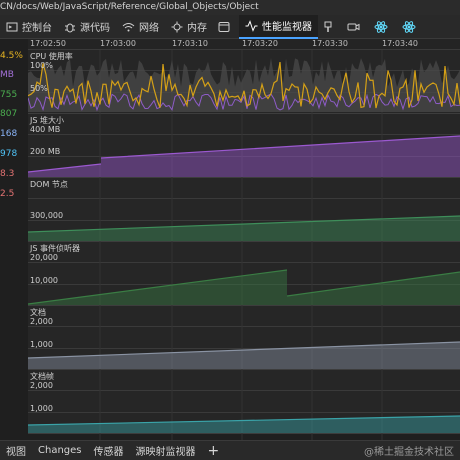 Image resolution: width=460 pixels, height=460 pixels. What do you see at coordinates (251, 25) in the screenshot?
I see `pulse-icon` at bounding box center [251, 25].